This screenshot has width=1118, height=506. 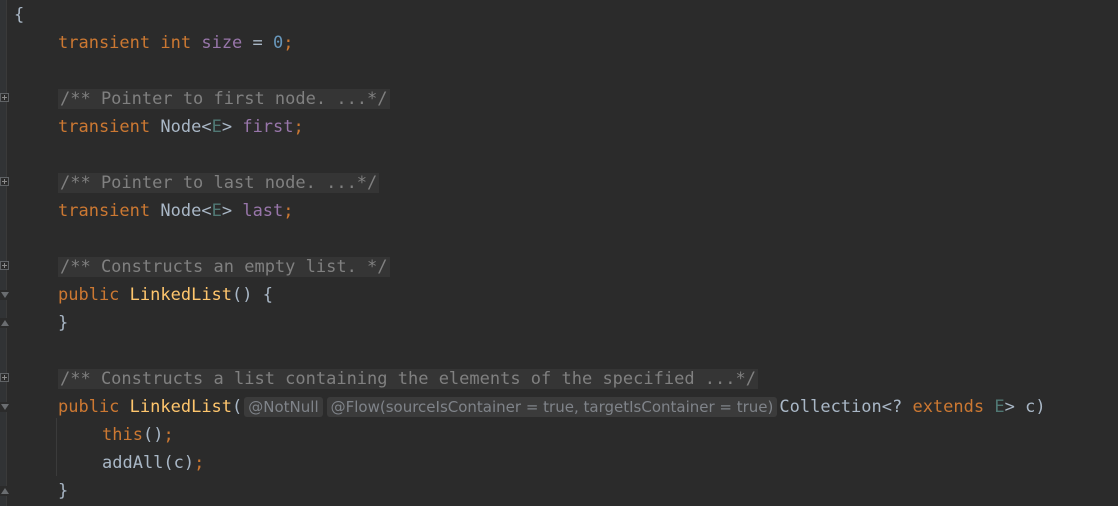 I want to click on code-line: transient Node<E> first;, so click(x=181, y=127).